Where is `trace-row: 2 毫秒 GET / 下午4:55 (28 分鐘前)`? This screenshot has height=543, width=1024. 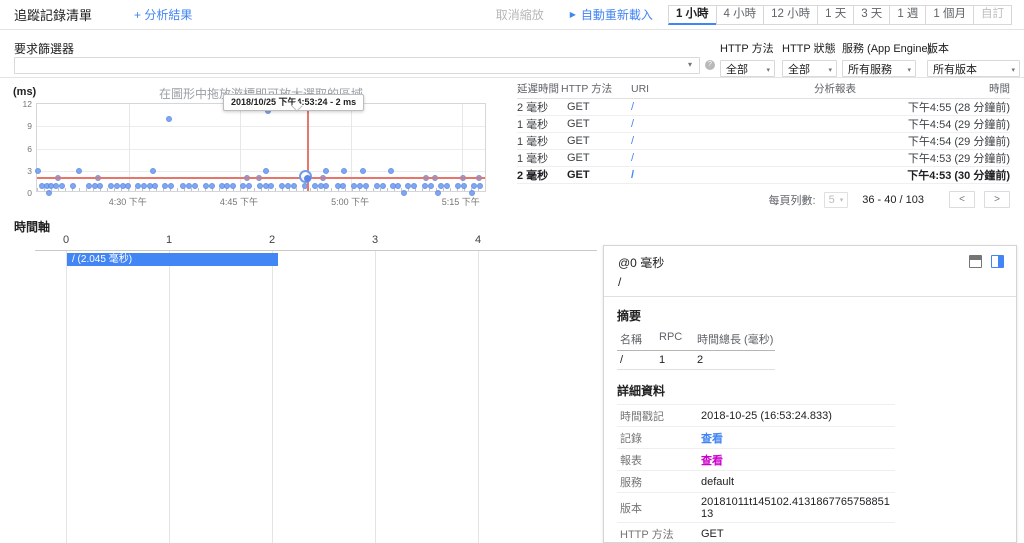 trace-row: 2 毫秒 GET / 下午4:55 (28 分鐘前) is located at coordinates (763, 107).